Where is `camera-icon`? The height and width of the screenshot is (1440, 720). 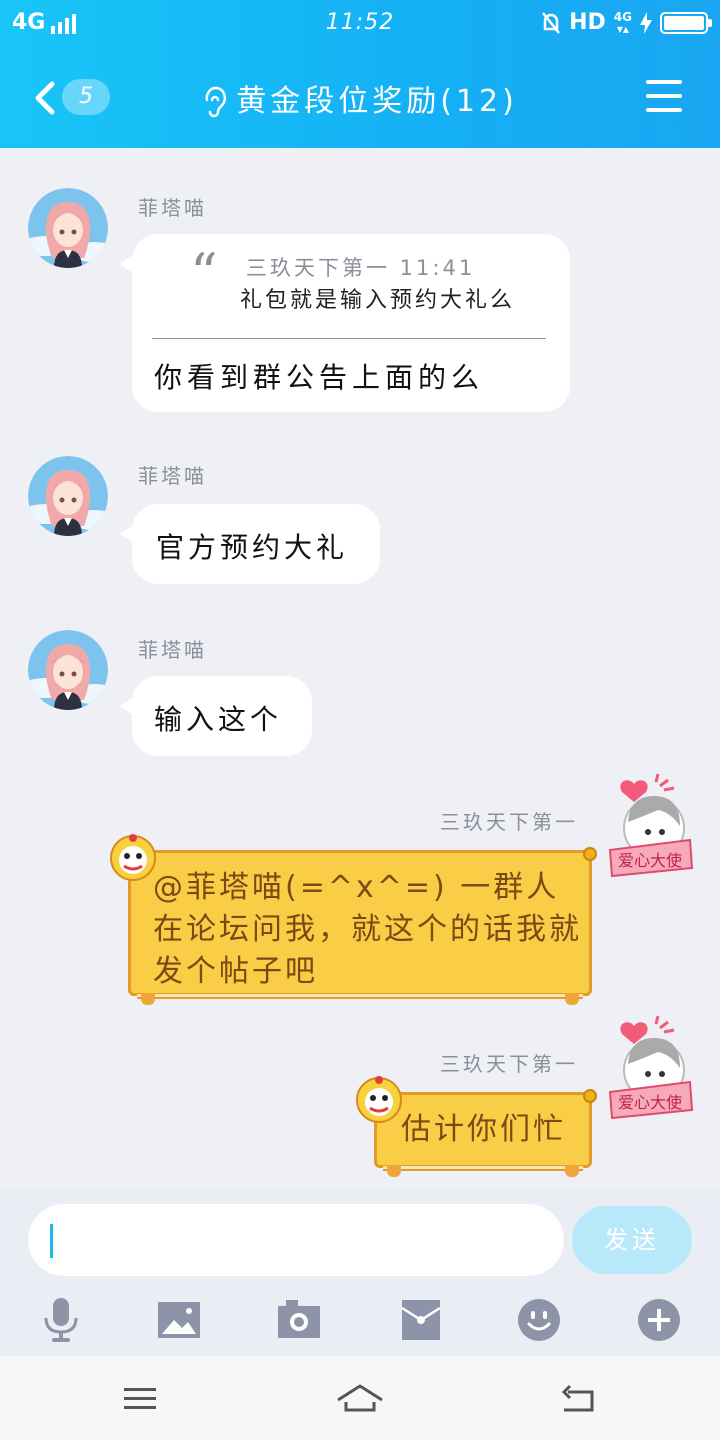
camera-icon is located at coordinates (299, 1320).